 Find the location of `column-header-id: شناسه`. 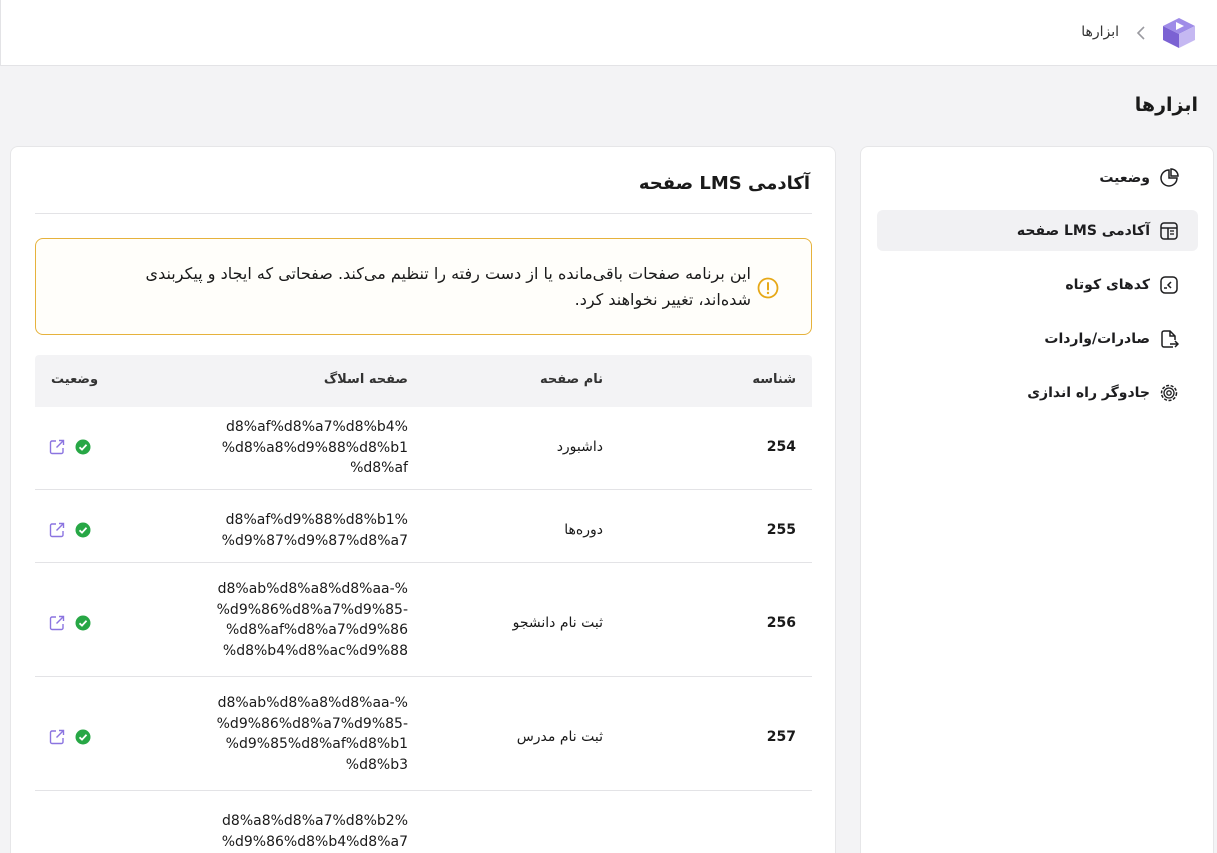

column-header-id: شناسه is located at coordinates (774, 379).